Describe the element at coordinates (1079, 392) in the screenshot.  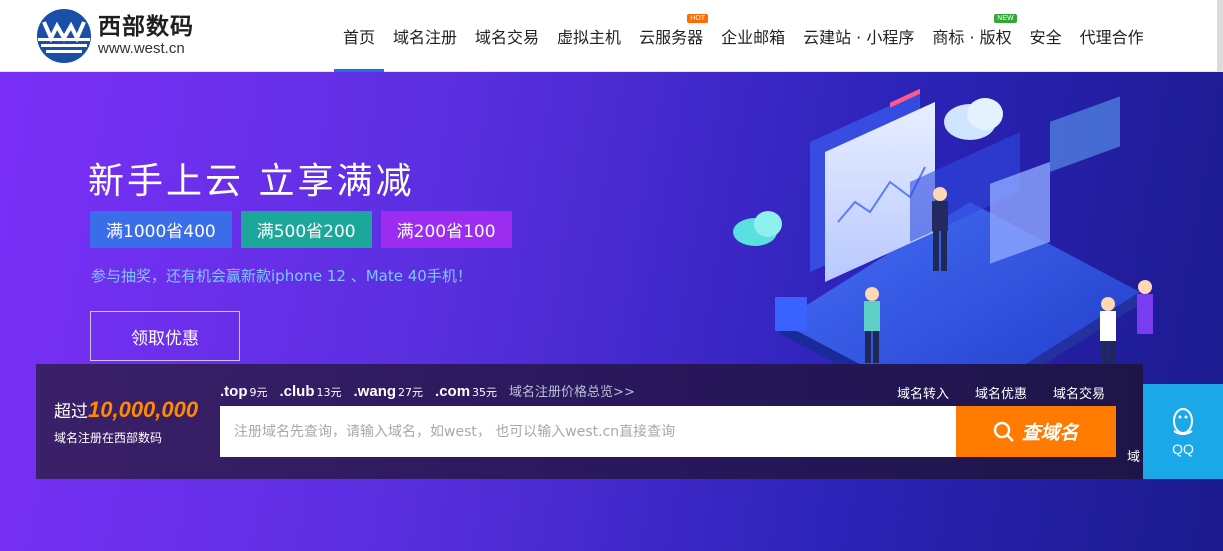
I see `domain-trading-link: 域名交易` at that location.